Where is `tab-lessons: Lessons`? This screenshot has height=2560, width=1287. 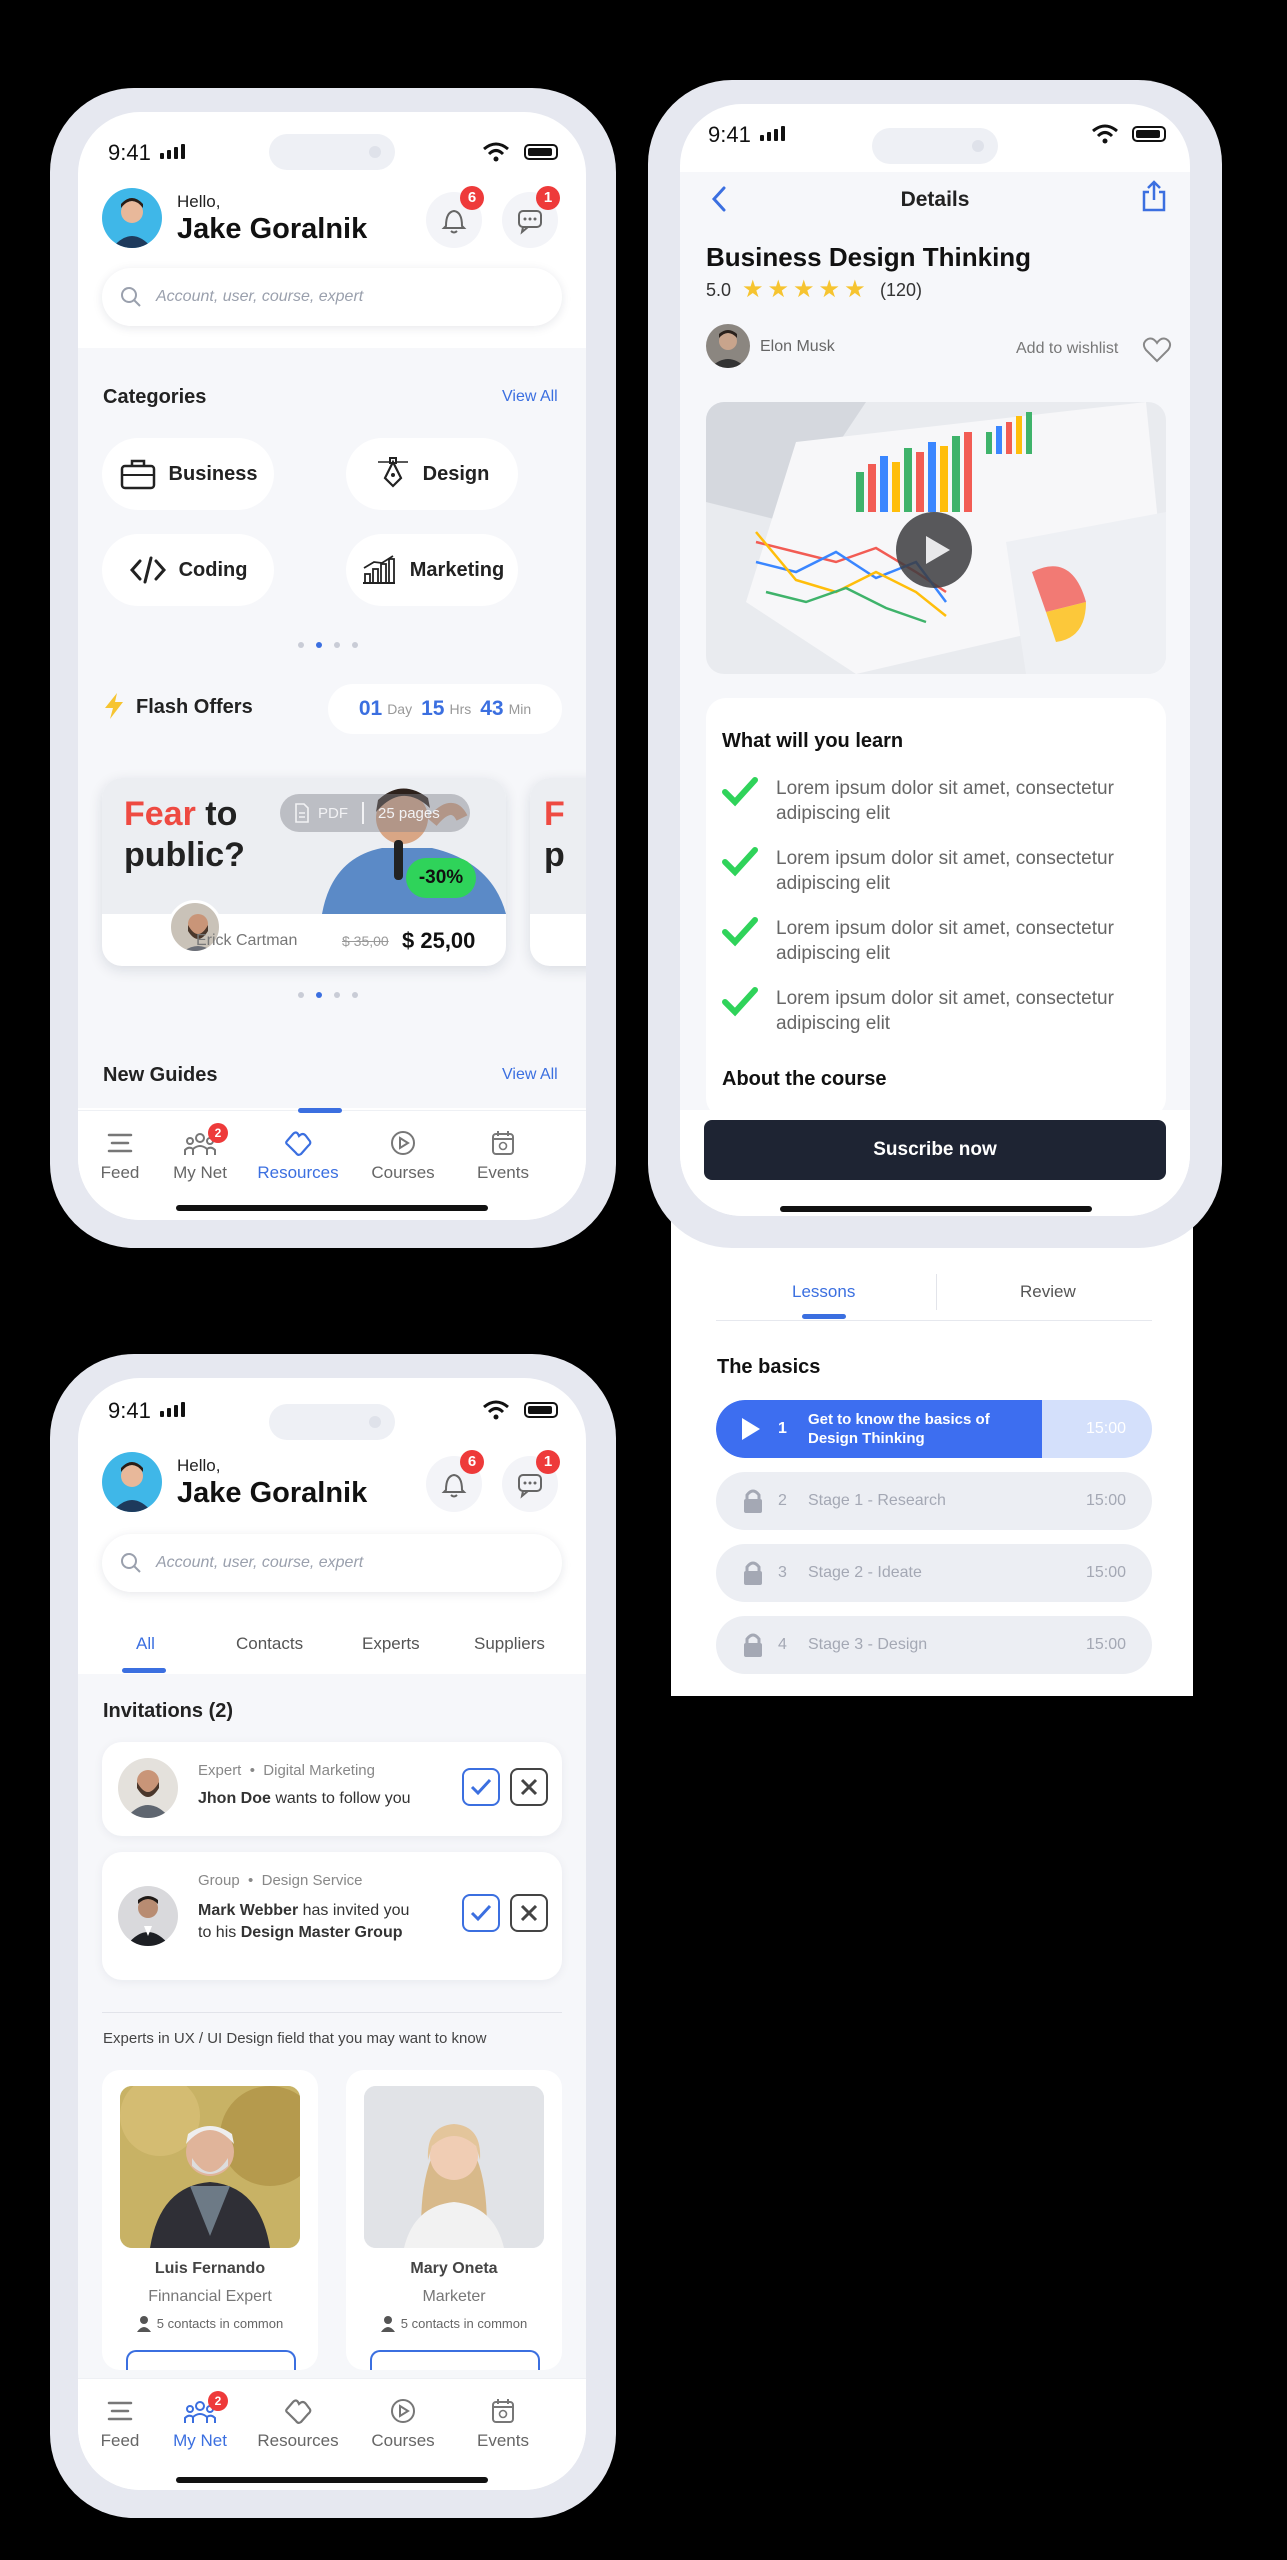 tab-lessons: Lessons is located at coordinates (823, 1292).